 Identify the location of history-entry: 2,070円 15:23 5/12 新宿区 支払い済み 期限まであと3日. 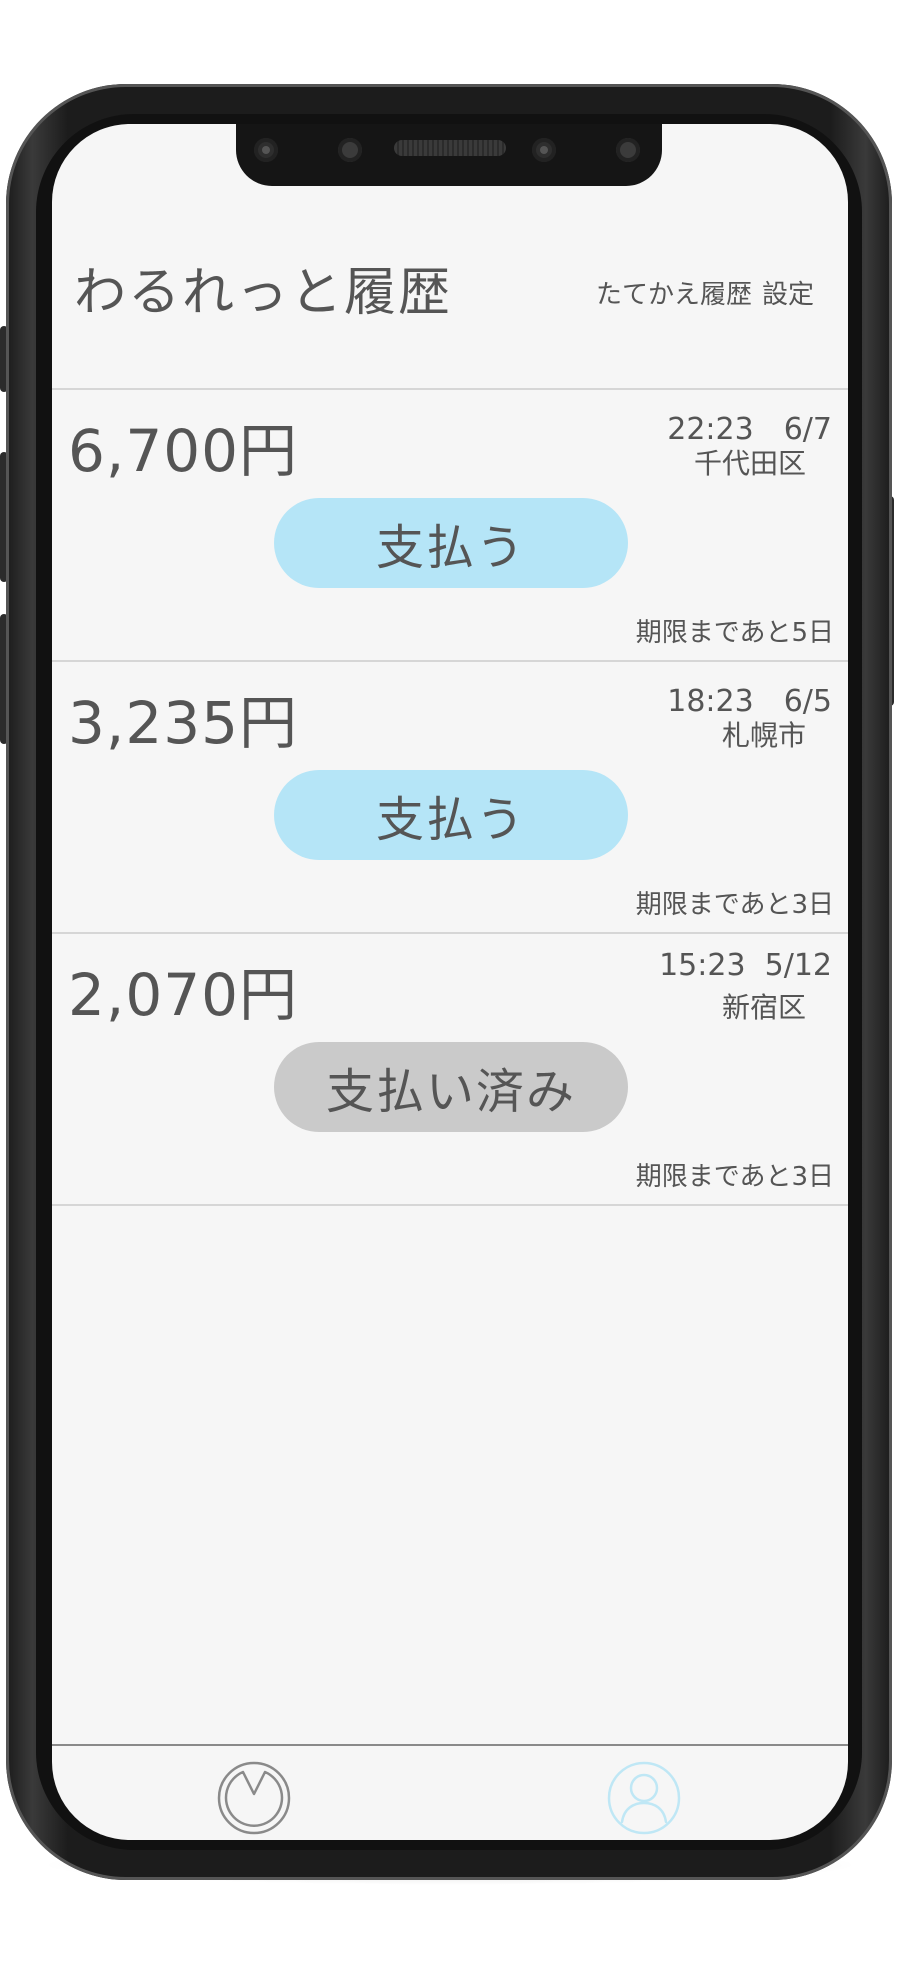
(450, 1069).